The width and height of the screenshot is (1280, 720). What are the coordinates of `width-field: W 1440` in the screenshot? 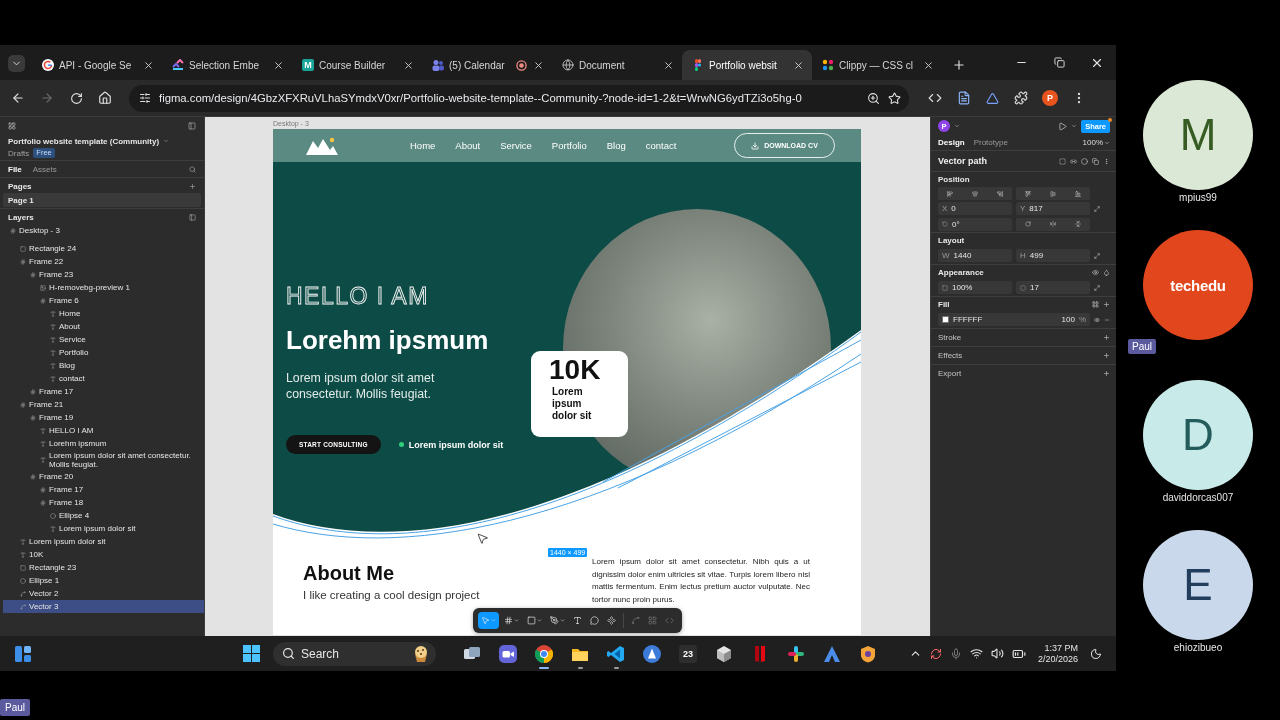 It's located at (975, 255).